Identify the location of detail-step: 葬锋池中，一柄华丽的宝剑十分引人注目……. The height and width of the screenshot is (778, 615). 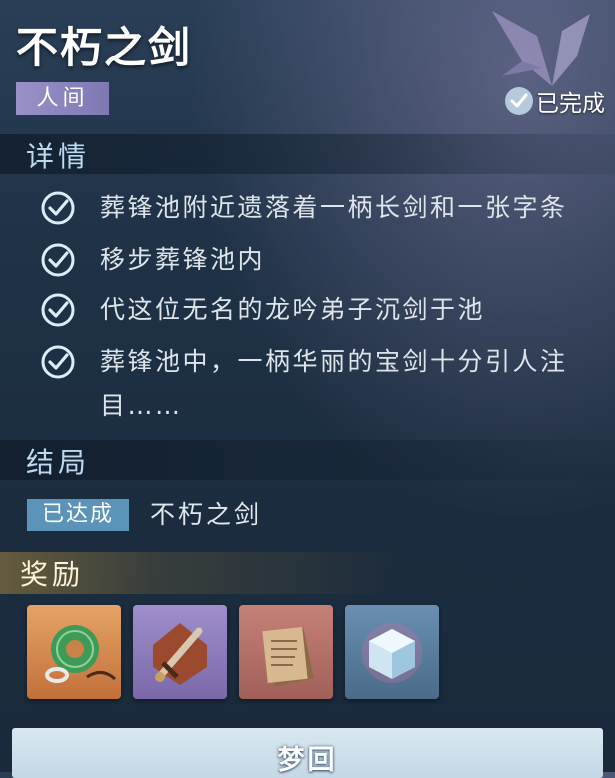
(325, 384).